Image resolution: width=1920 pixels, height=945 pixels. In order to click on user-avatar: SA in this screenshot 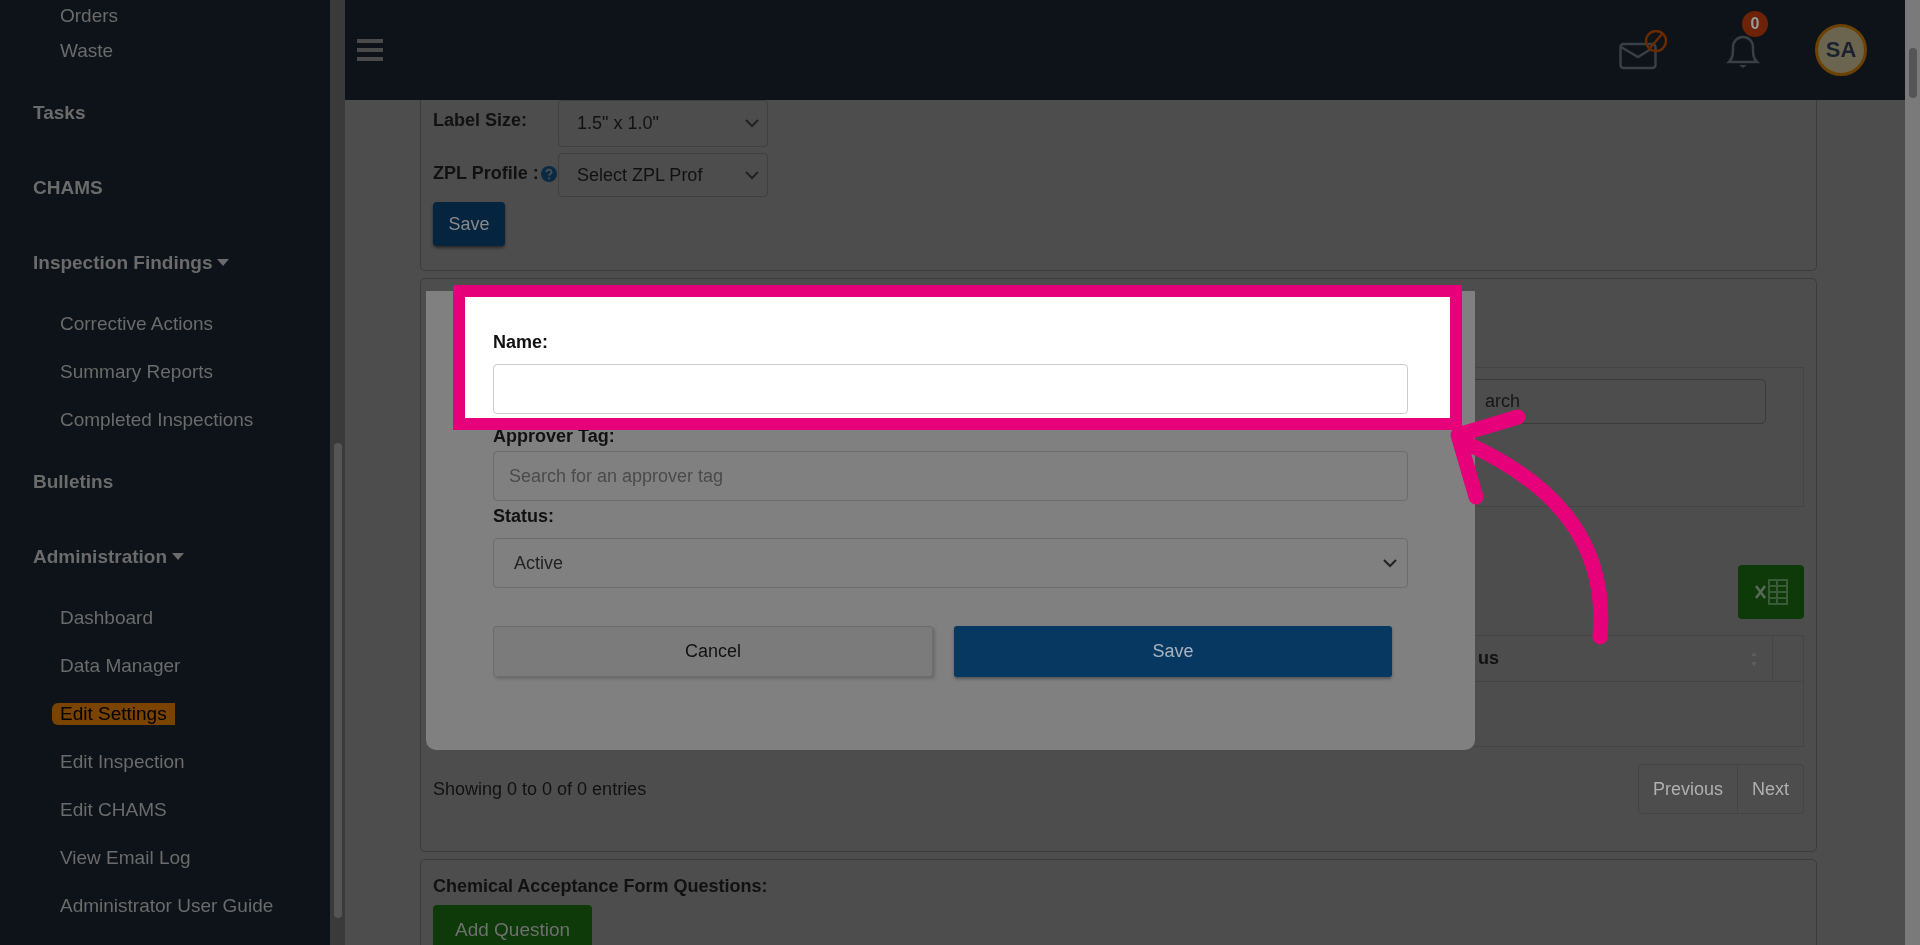, I will do `click(1841, 50)`.